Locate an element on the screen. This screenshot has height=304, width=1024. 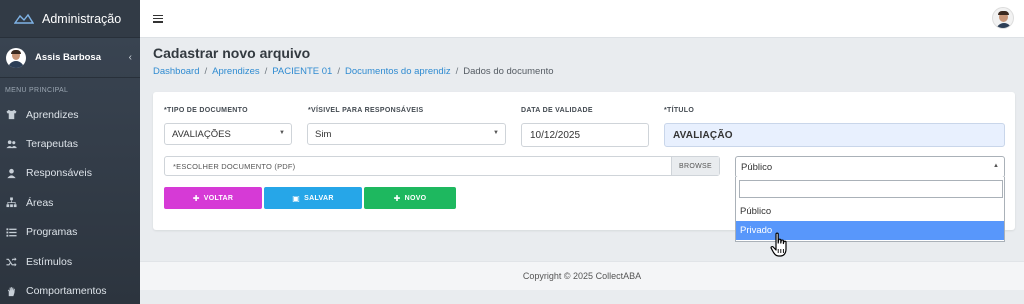
data-validade-label: DATA DE VALIDADE is located at coordinates (557, 110).